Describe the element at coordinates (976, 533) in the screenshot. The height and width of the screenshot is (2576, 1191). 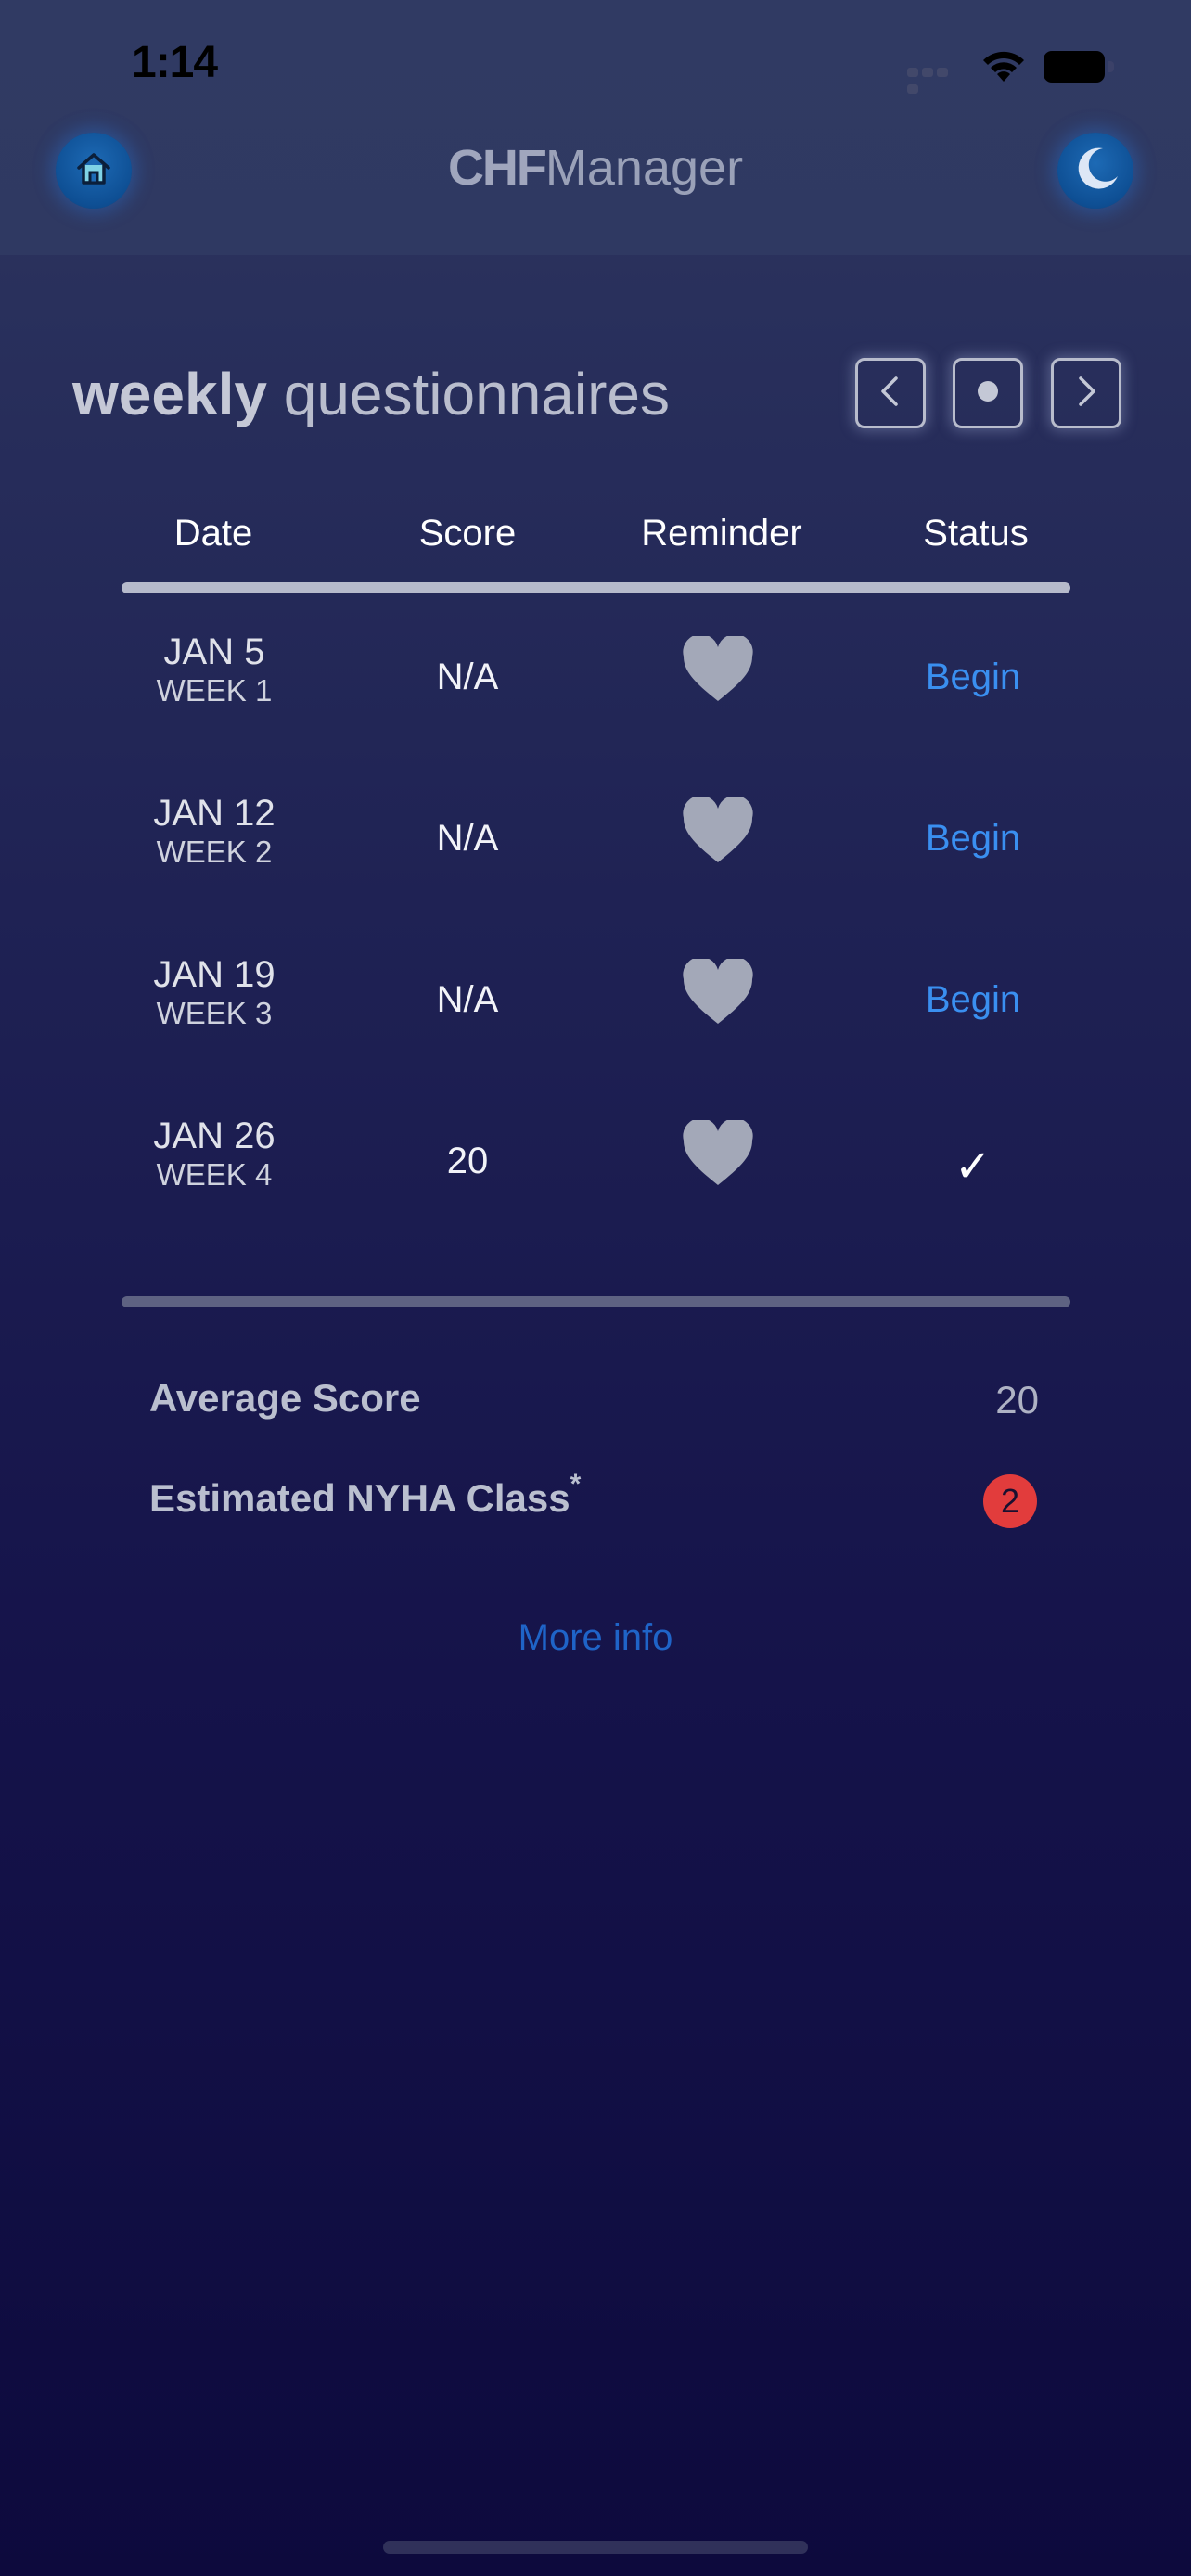
I see `column-header-status: Status` at that location.